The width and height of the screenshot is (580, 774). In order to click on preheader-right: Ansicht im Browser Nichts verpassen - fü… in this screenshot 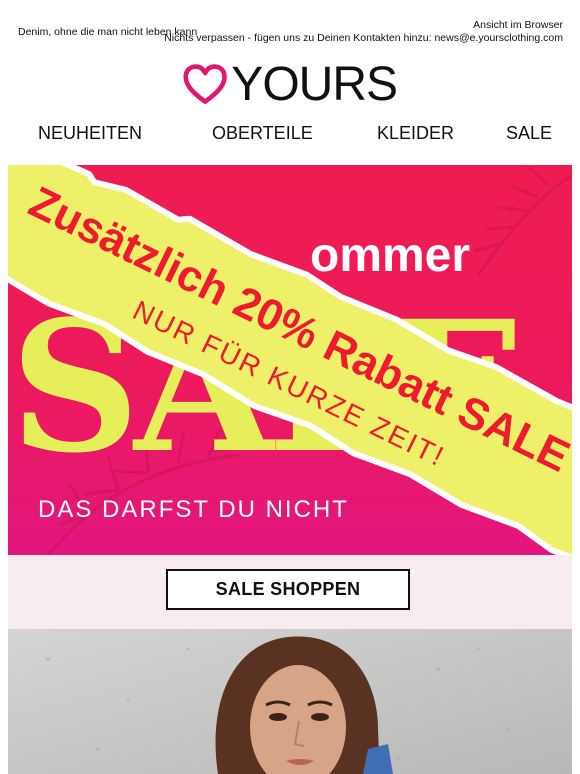, I will do `click(363, 32)`.